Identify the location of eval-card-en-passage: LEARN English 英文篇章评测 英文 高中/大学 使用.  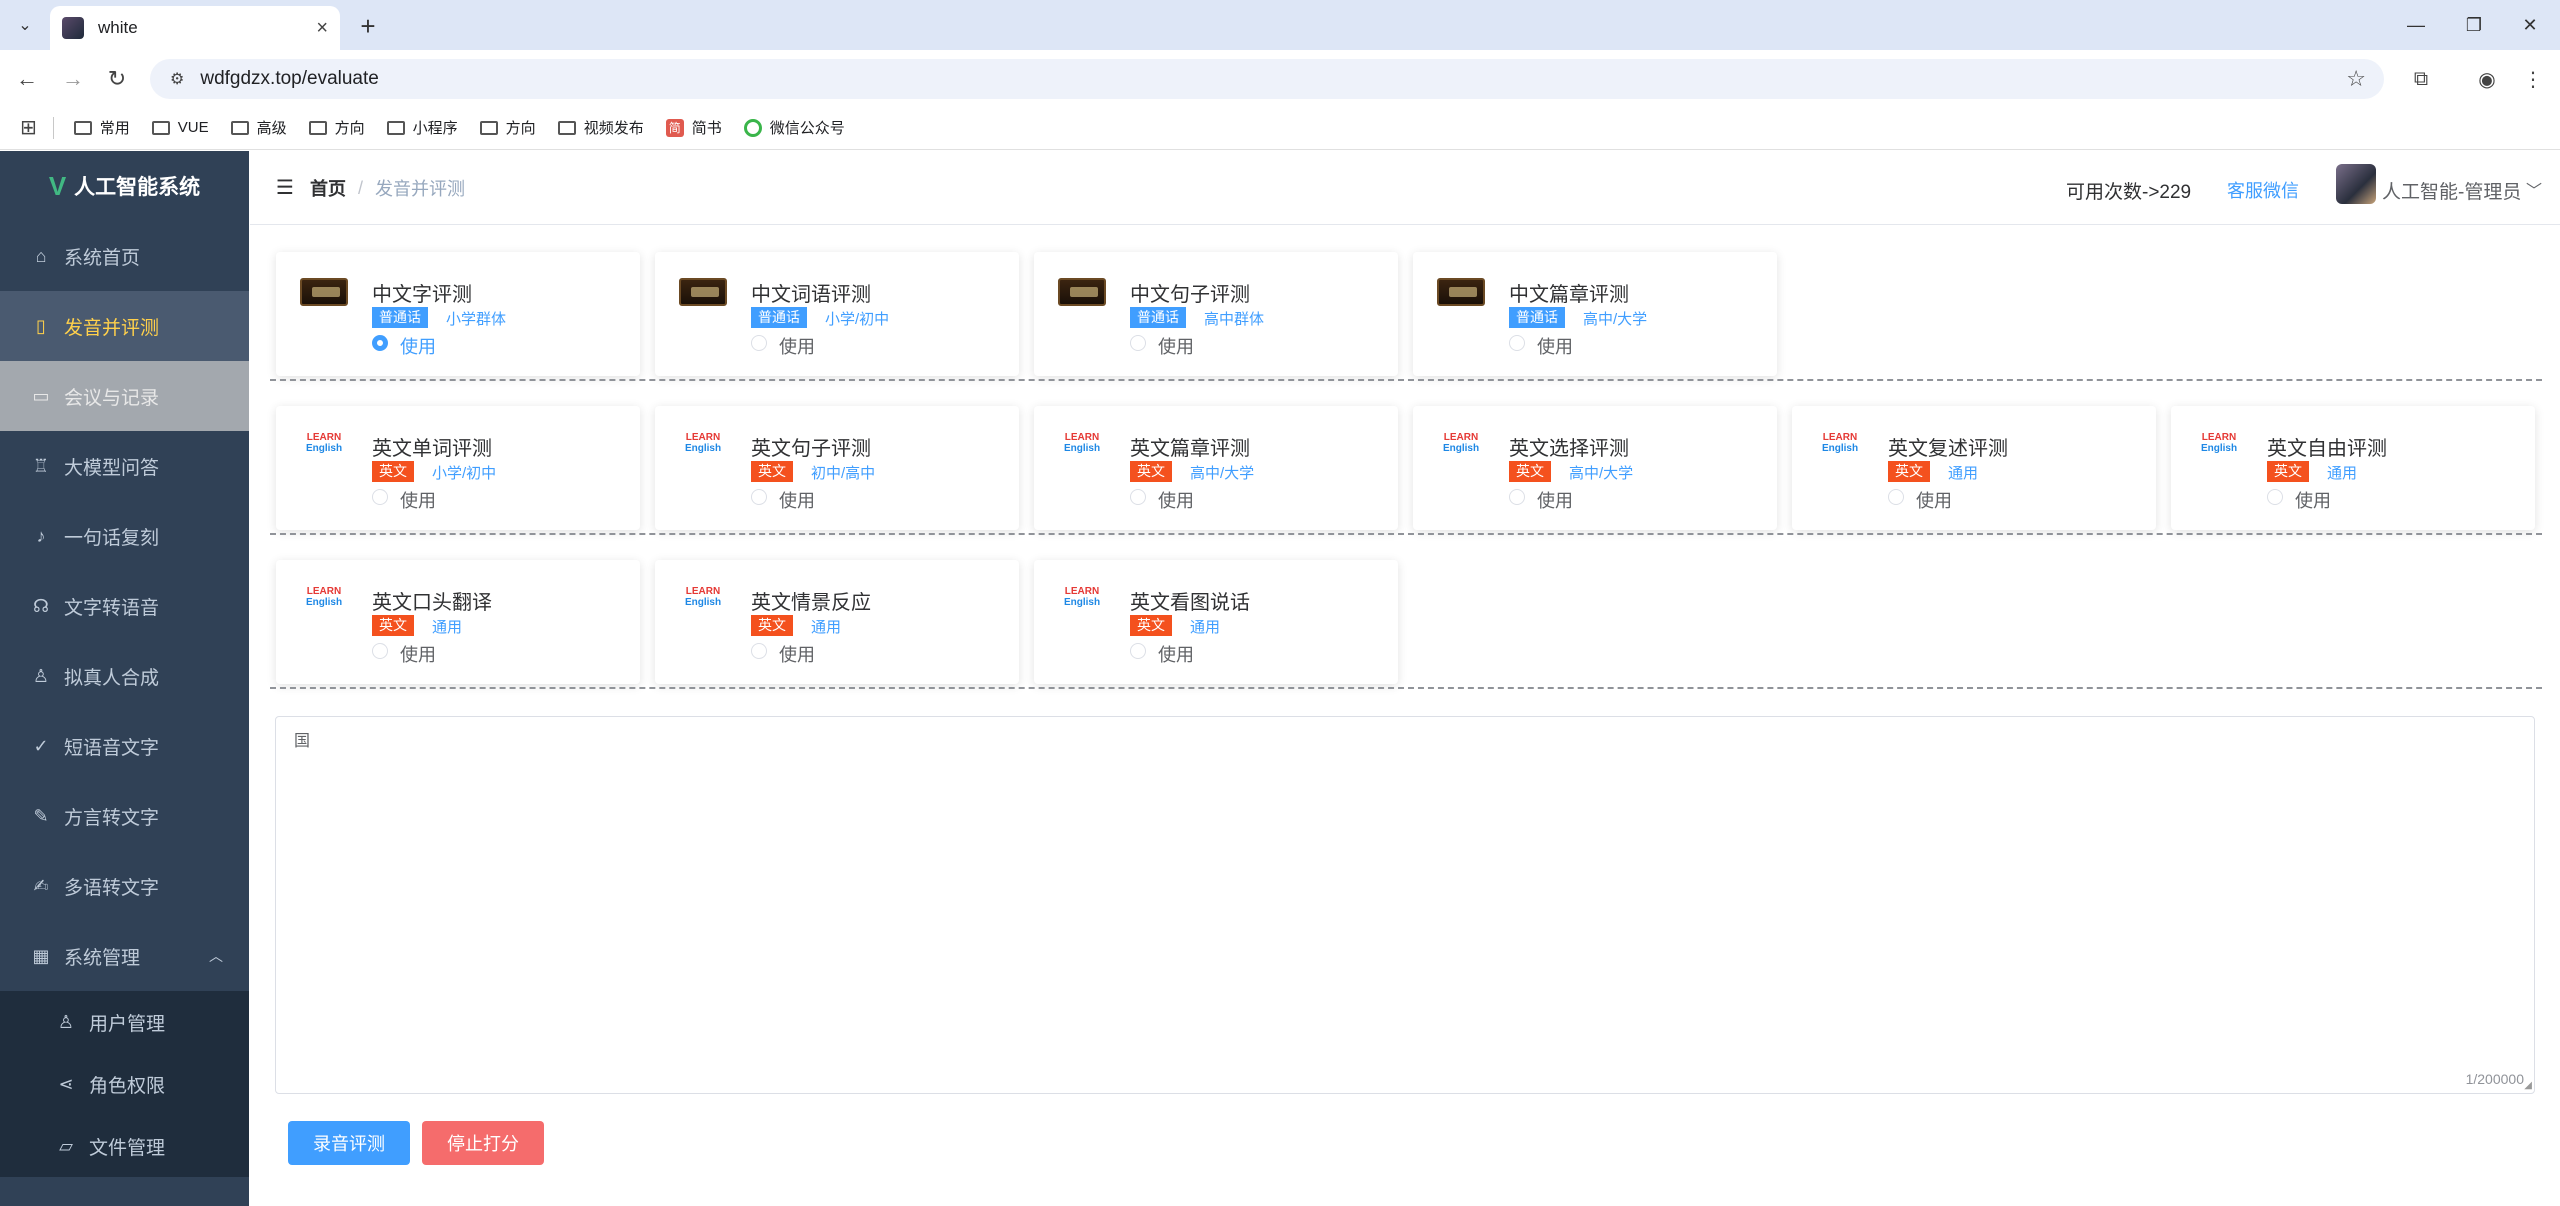
(1216, 468).